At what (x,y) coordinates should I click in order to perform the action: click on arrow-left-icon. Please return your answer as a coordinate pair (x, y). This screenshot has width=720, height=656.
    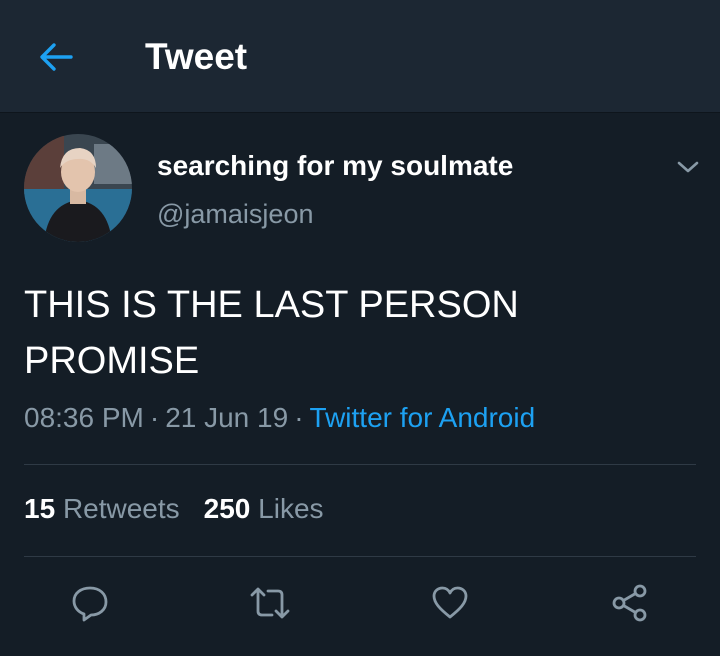
    Looking at the image, I should click on (56, 57).